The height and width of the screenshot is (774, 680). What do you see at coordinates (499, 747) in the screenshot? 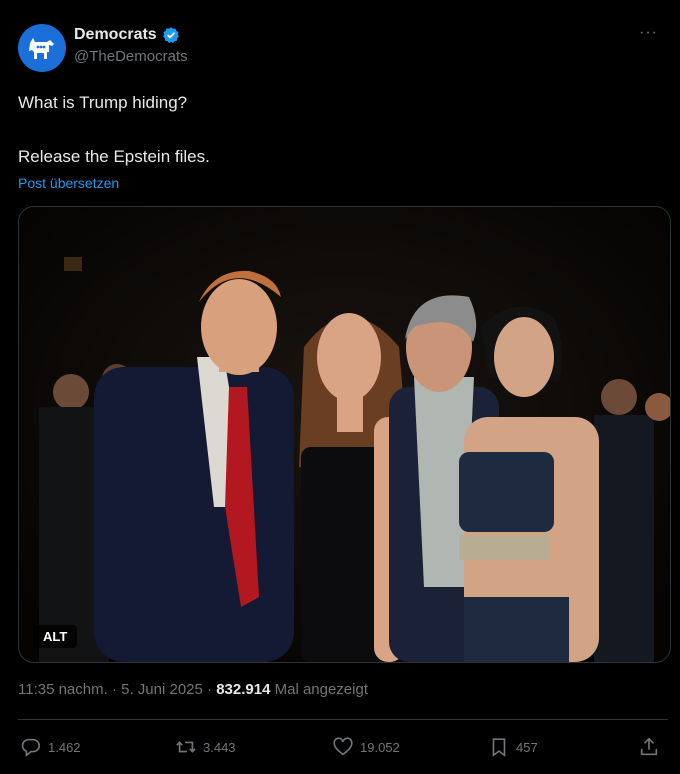
I see `bookmark-icon` at bounding box center [499, 747].